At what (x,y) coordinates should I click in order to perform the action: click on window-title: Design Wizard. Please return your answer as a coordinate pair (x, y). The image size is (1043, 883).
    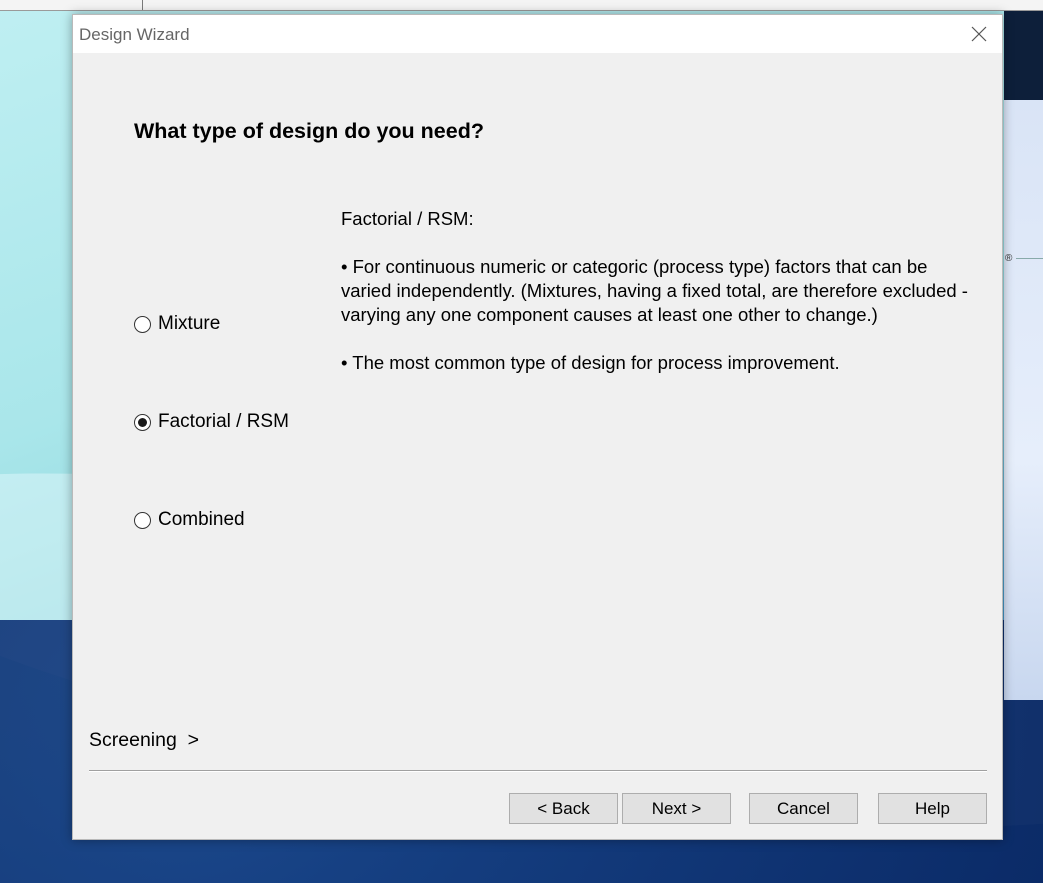
    Looking at the image, I should click on (134, 34).